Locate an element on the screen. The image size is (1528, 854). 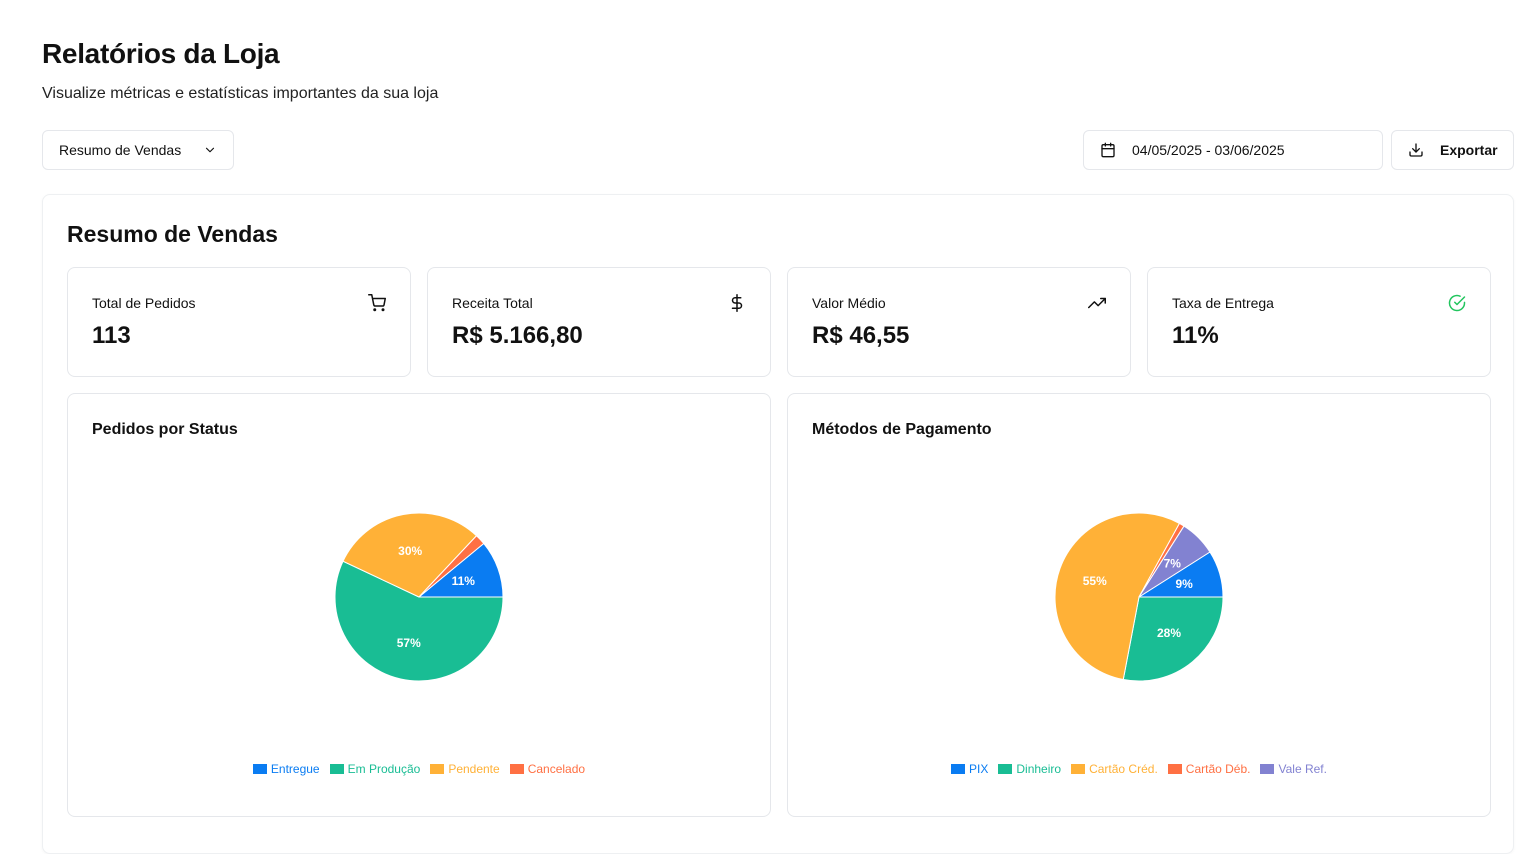
legend-label: PIX is located at coordinates (979, 769).